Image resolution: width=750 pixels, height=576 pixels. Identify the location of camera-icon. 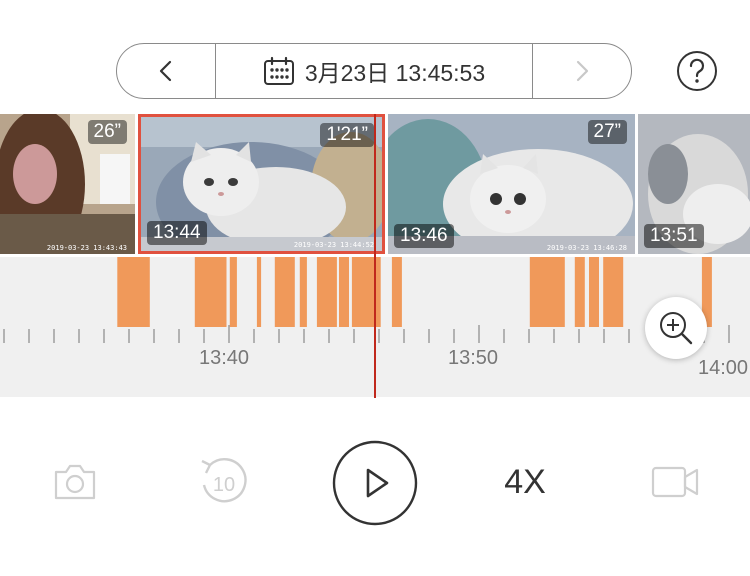
(75, 482).